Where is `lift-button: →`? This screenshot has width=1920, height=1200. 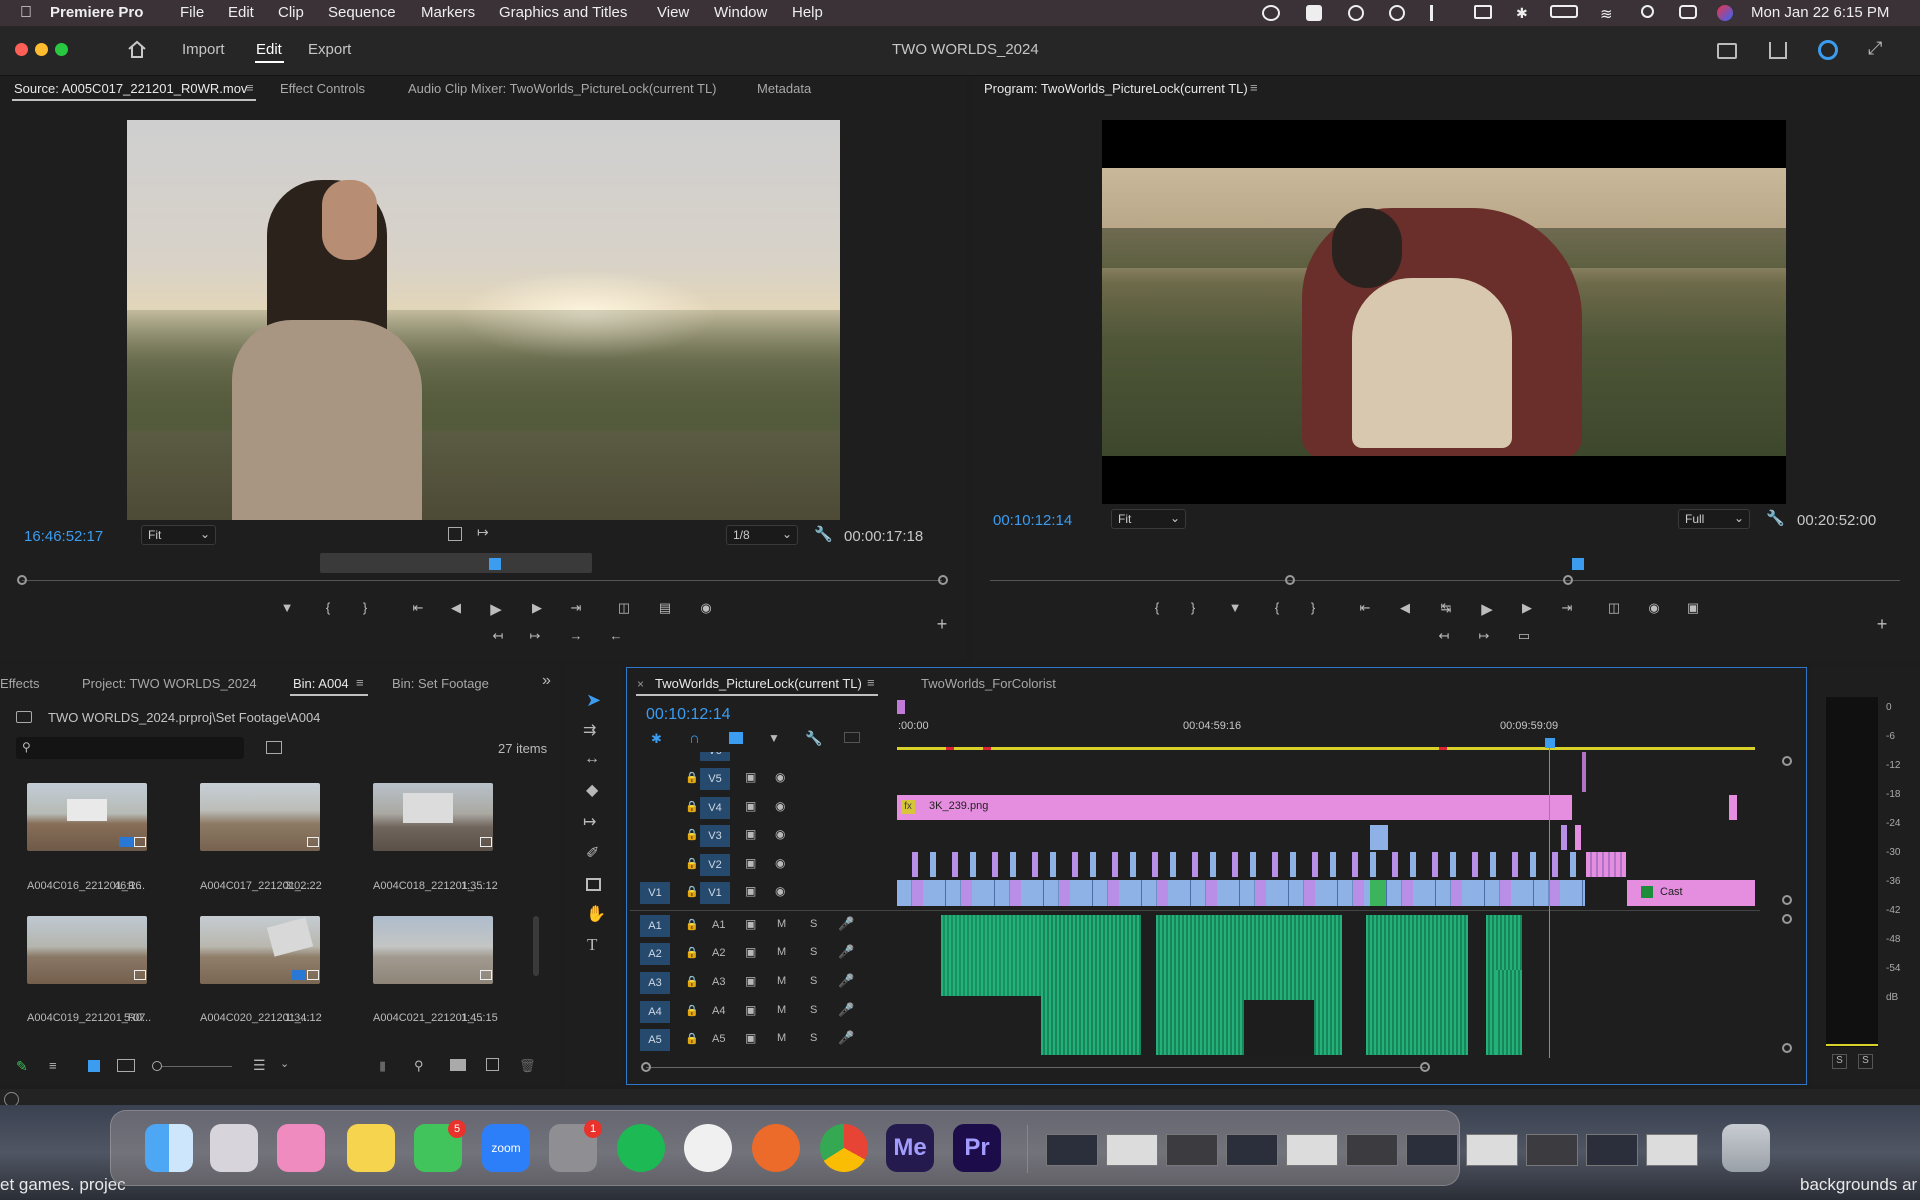 lift-button: → is located at coordinates (576, 635).